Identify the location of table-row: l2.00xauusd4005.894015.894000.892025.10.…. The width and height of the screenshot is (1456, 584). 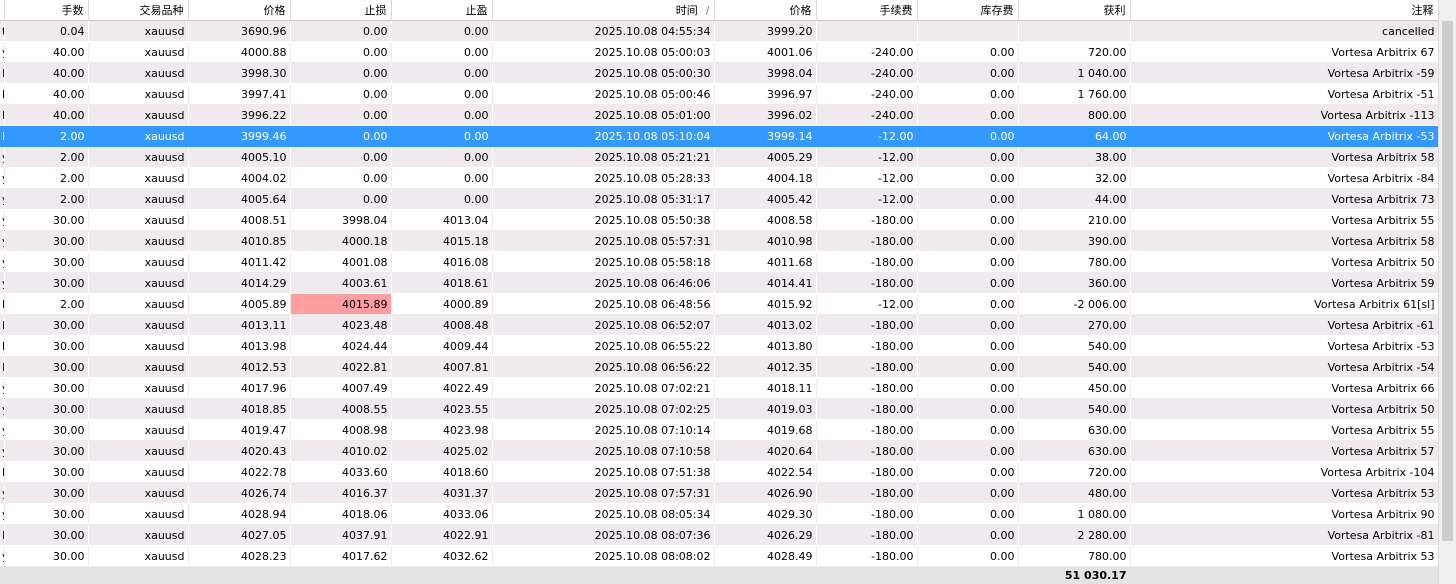
(719, 304).